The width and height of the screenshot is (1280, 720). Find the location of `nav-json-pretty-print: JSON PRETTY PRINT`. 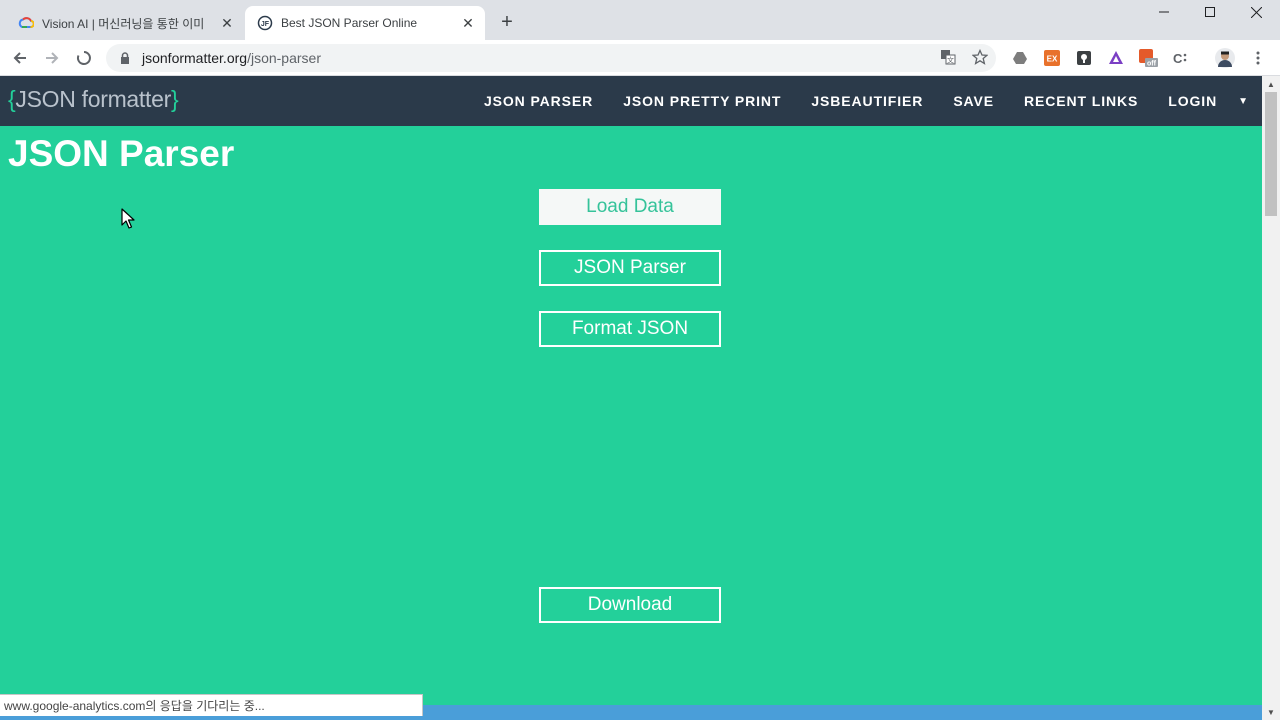

nav-json-pretty-print: JSON PRETTY PRINT is located at coordinates (702, 101).